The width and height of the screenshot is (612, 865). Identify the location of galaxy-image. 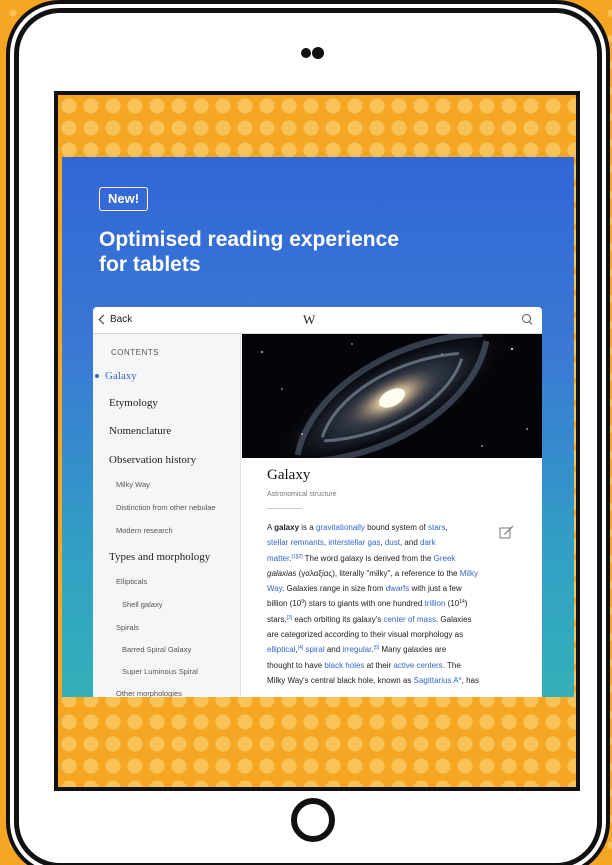
(392, 396).